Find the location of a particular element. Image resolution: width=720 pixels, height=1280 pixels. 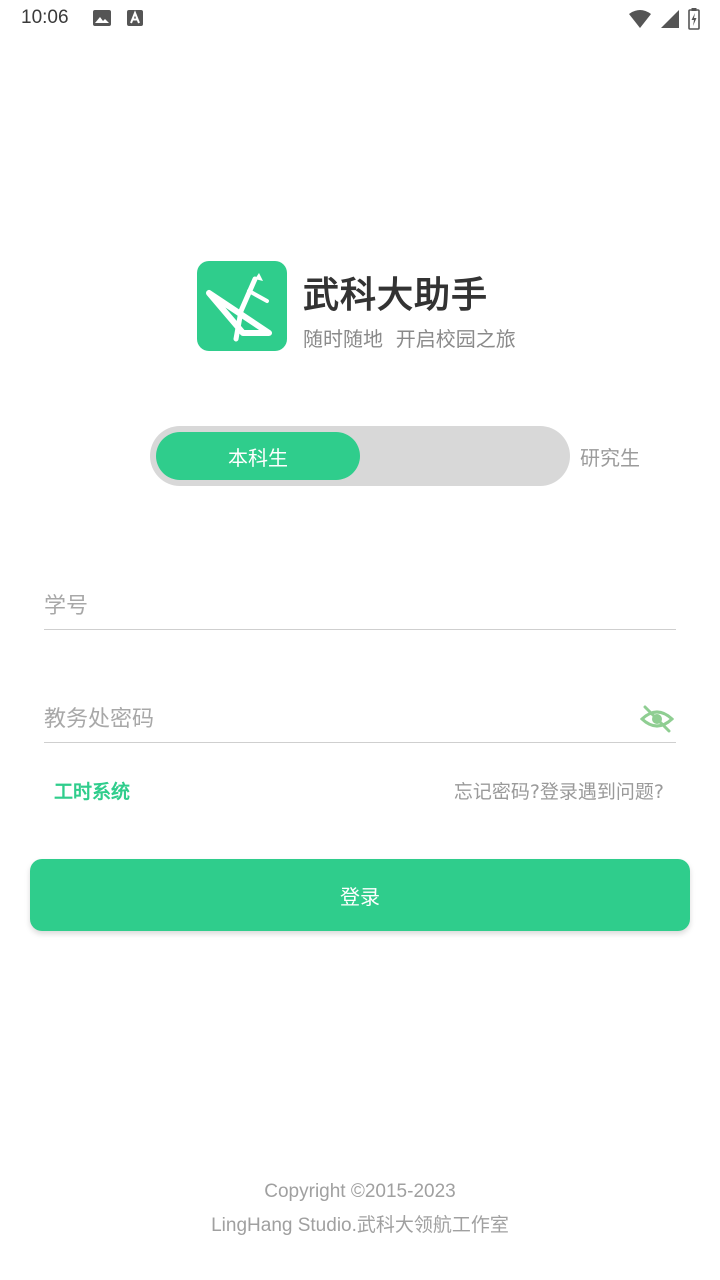

login-button: 登录 is located at coordinates (360, 895).